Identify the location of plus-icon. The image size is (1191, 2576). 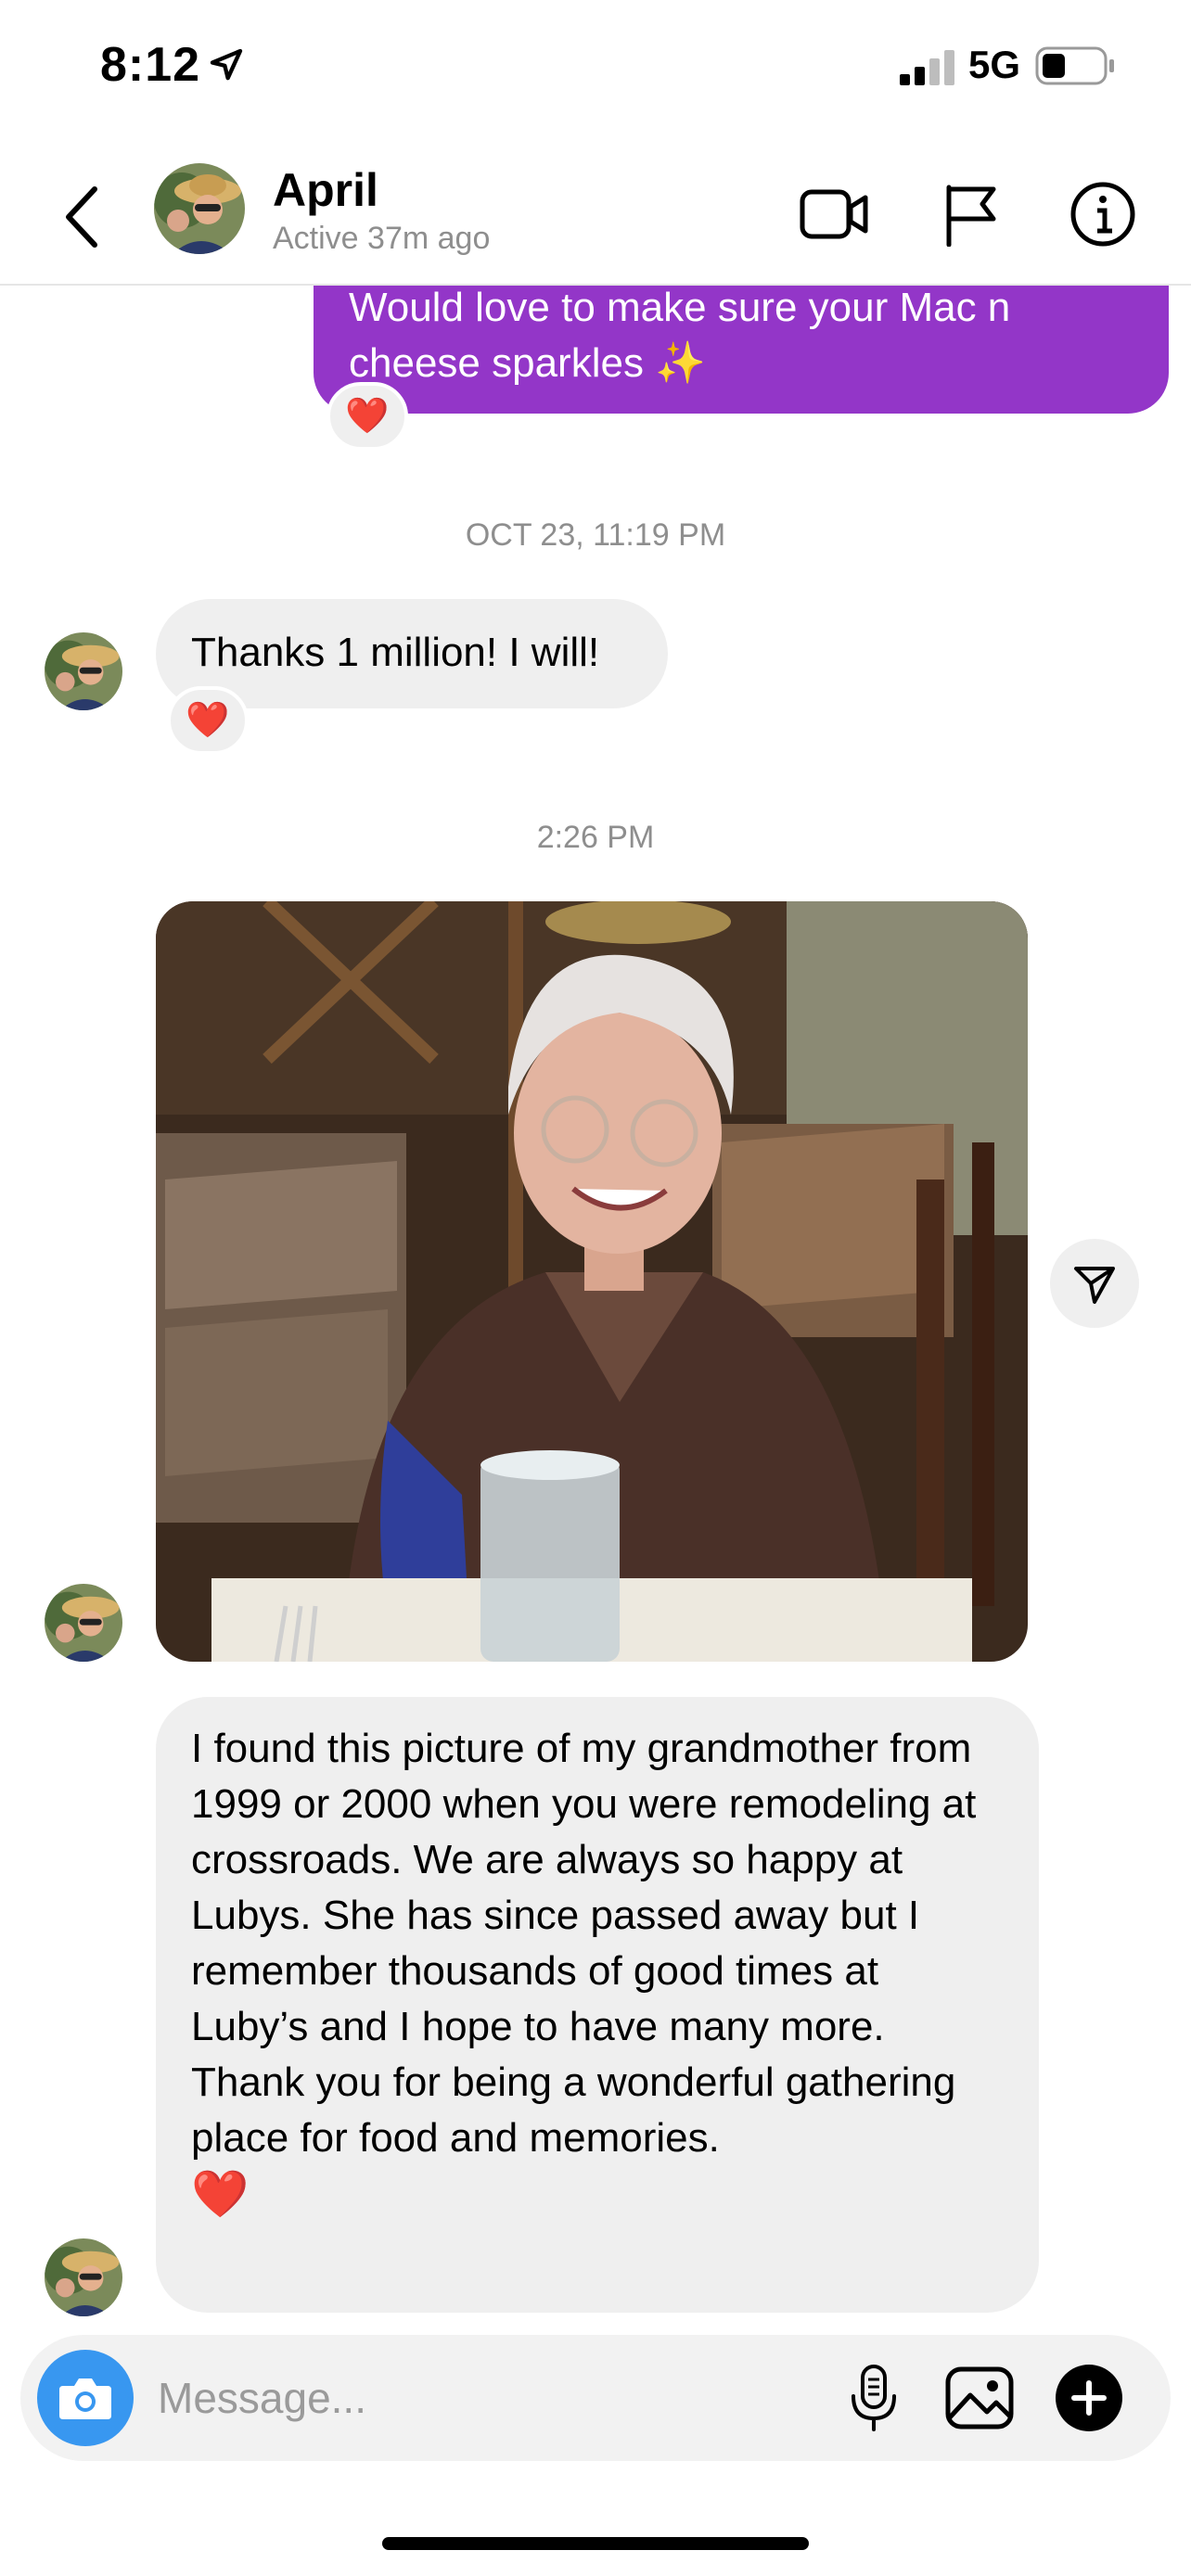
(1089, 2398).